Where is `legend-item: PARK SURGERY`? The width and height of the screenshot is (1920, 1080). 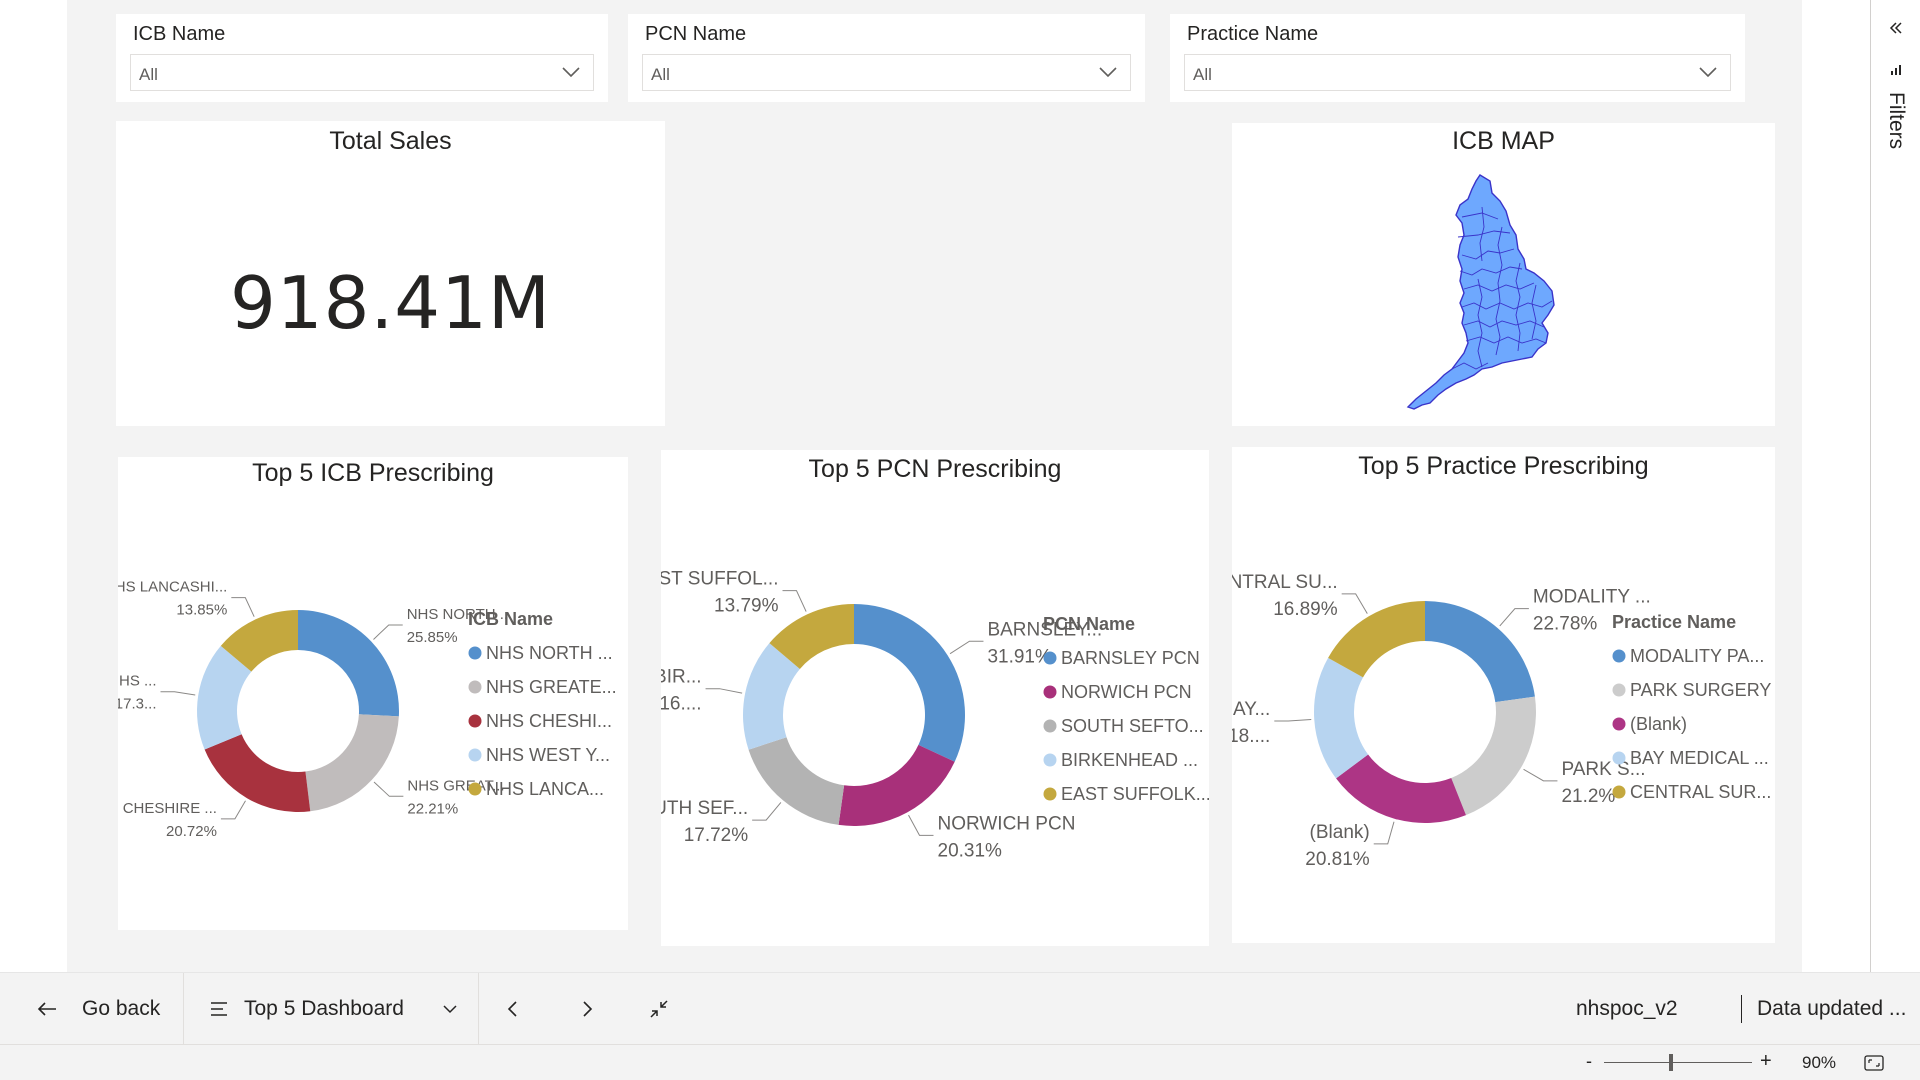 legend-item: PARK SURGERY is located at coordinates (1700, 690).